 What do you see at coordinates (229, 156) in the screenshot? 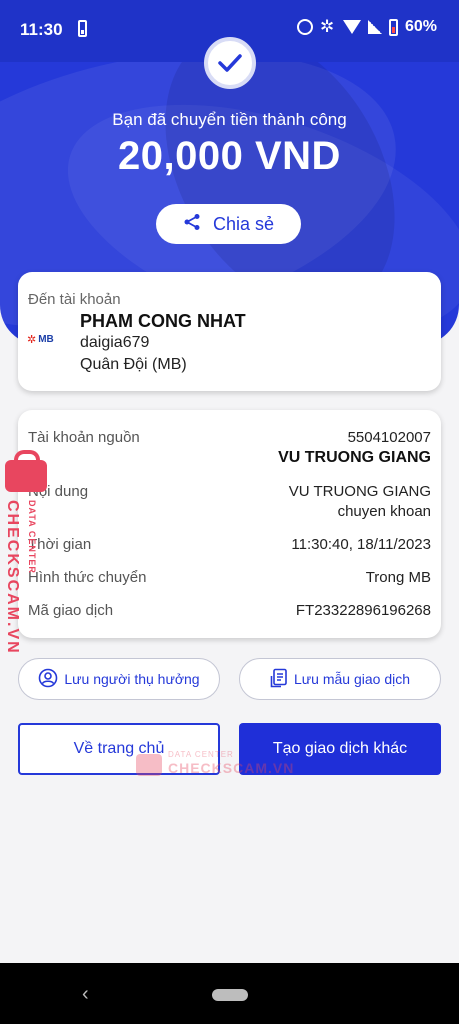
I see `transfer-amount: 20,000 VND` at bounding box center [229, 156].